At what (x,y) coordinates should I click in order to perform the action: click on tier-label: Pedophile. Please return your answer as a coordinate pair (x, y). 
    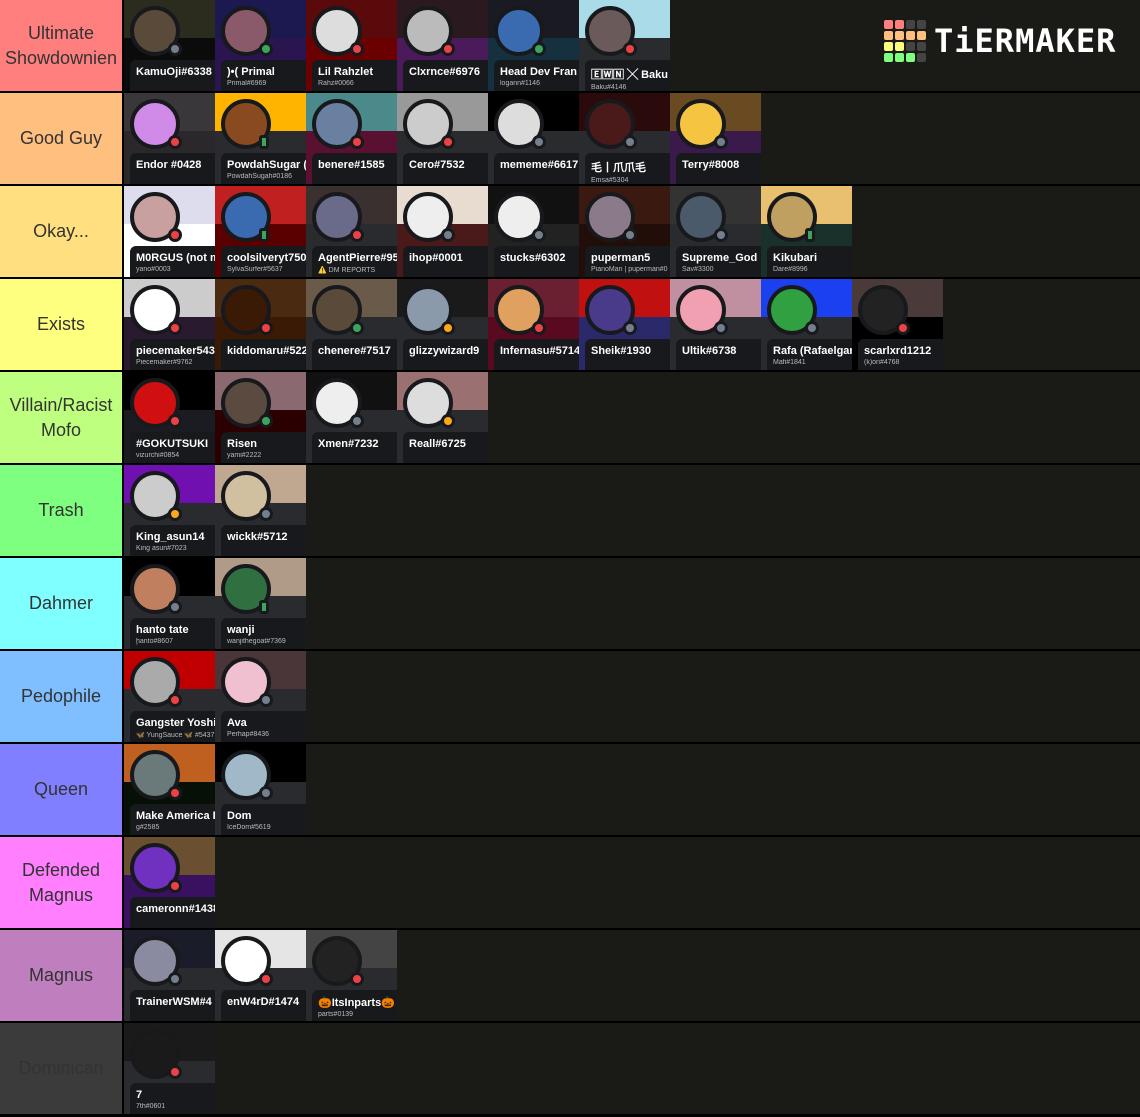
    Looking at the image, I should click on (62, 696).